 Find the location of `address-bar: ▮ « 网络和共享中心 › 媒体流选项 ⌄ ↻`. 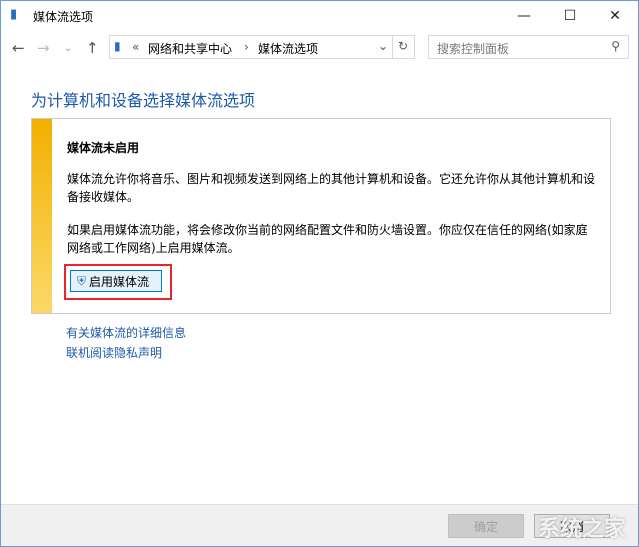

address-bar: ▮ « 网络和共享中心 › 媒体流选项 ⌄ ↻ is located at coordinates (262, 47).